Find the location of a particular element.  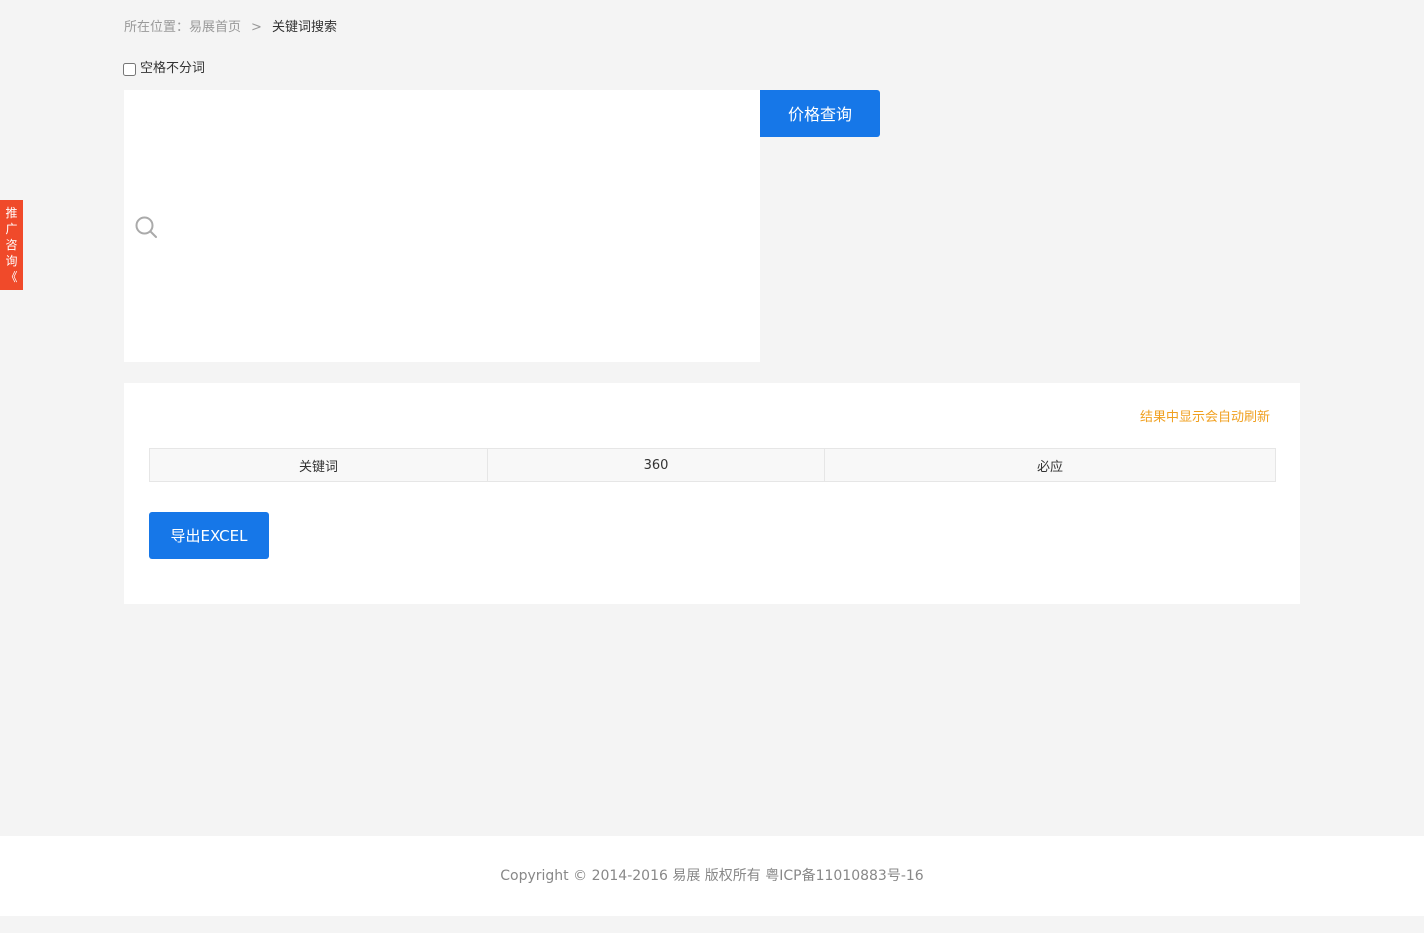

no-split-label: 空格不分词 is located at coordinates (173, 68).